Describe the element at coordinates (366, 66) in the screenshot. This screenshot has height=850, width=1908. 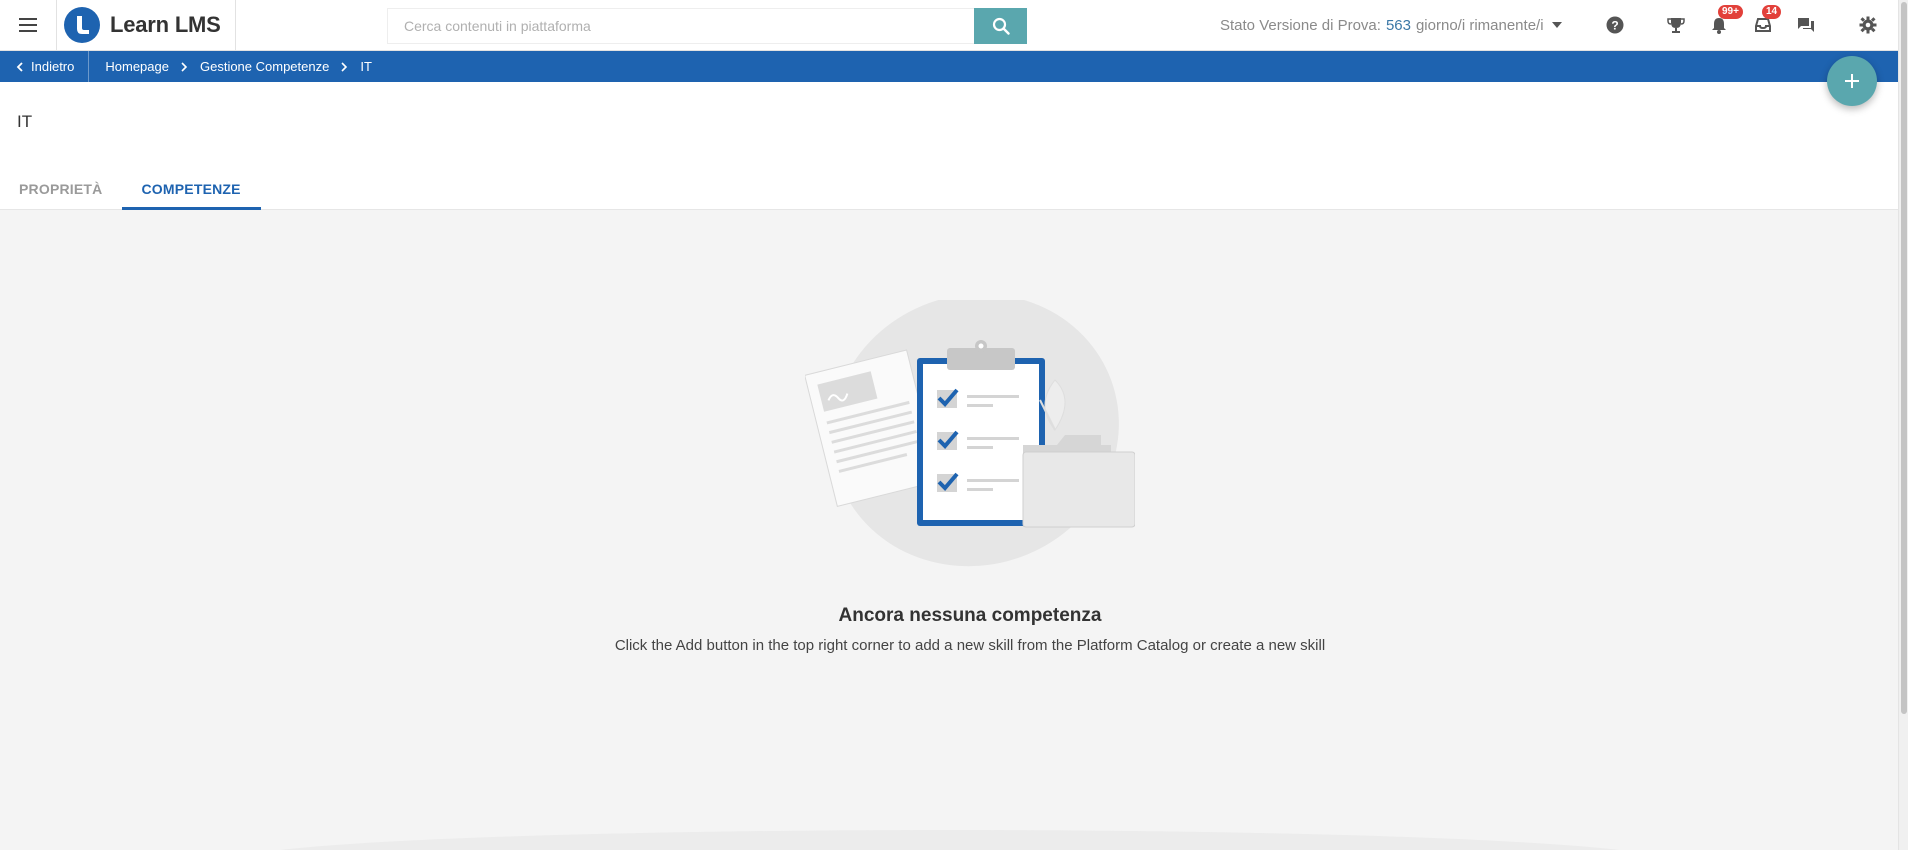
I see `breadcrumb-current: IT` at that location.